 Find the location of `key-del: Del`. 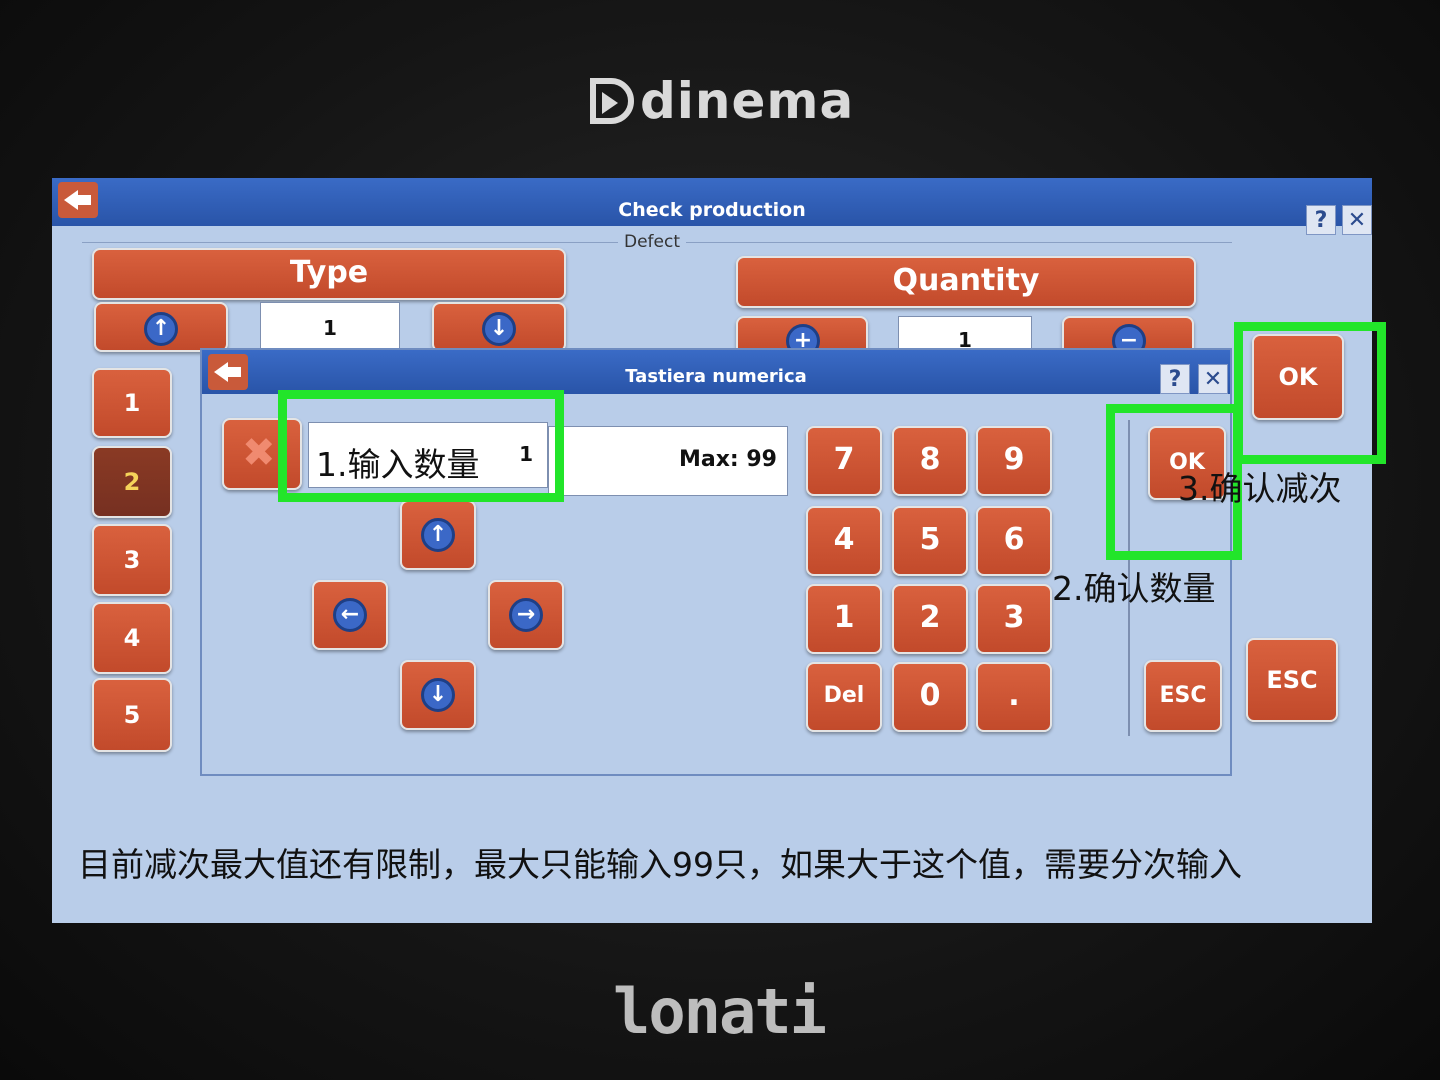

key-del: Del is located at coordinates (844, 697).